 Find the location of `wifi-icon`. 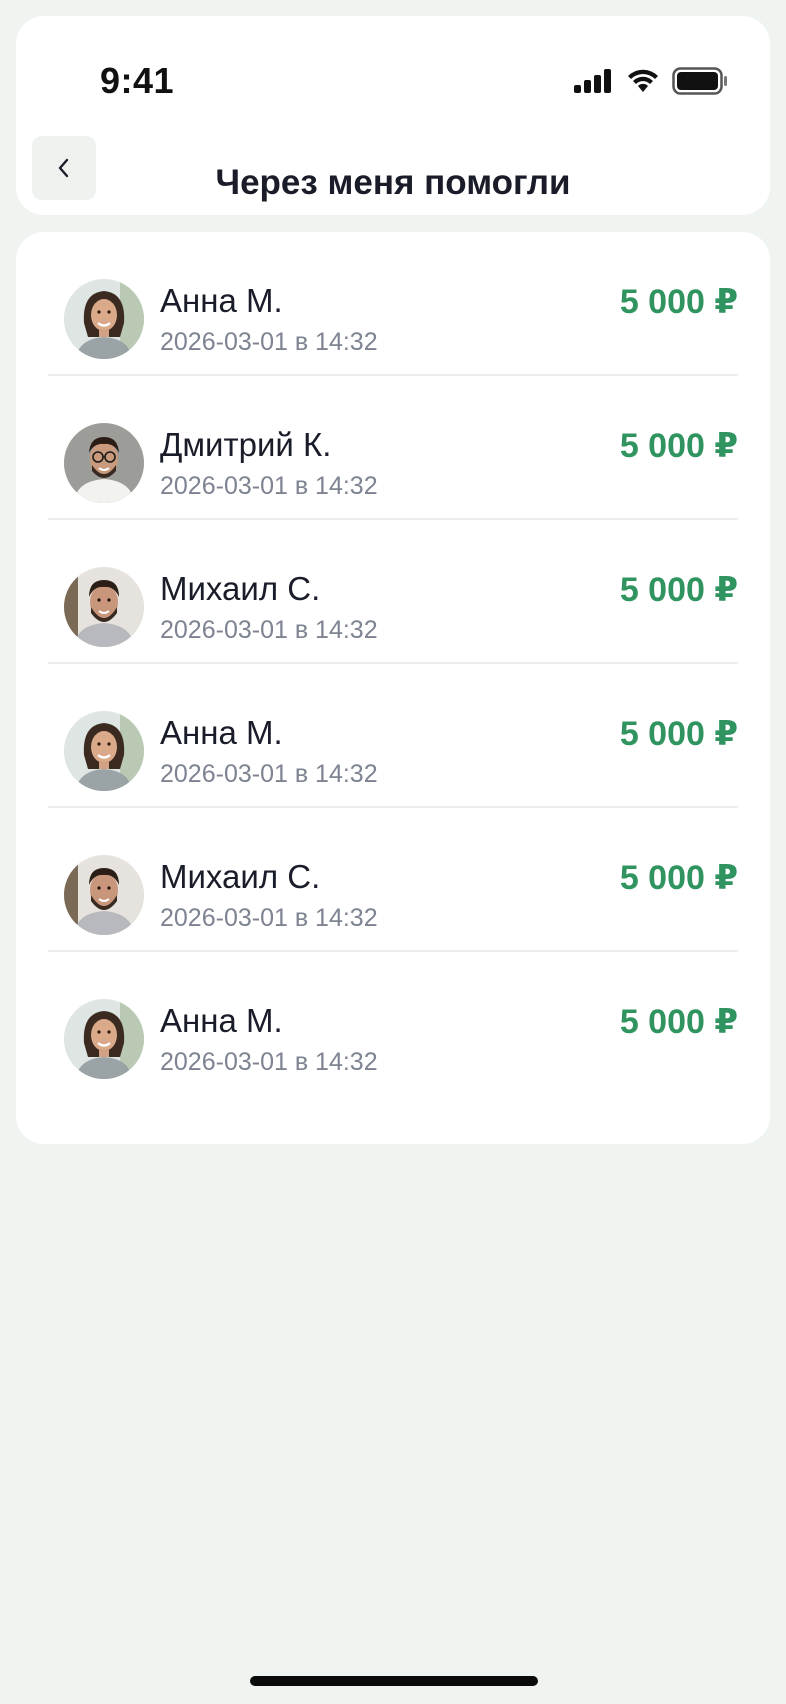

wifi-icon is located at coordinates (643, 80).